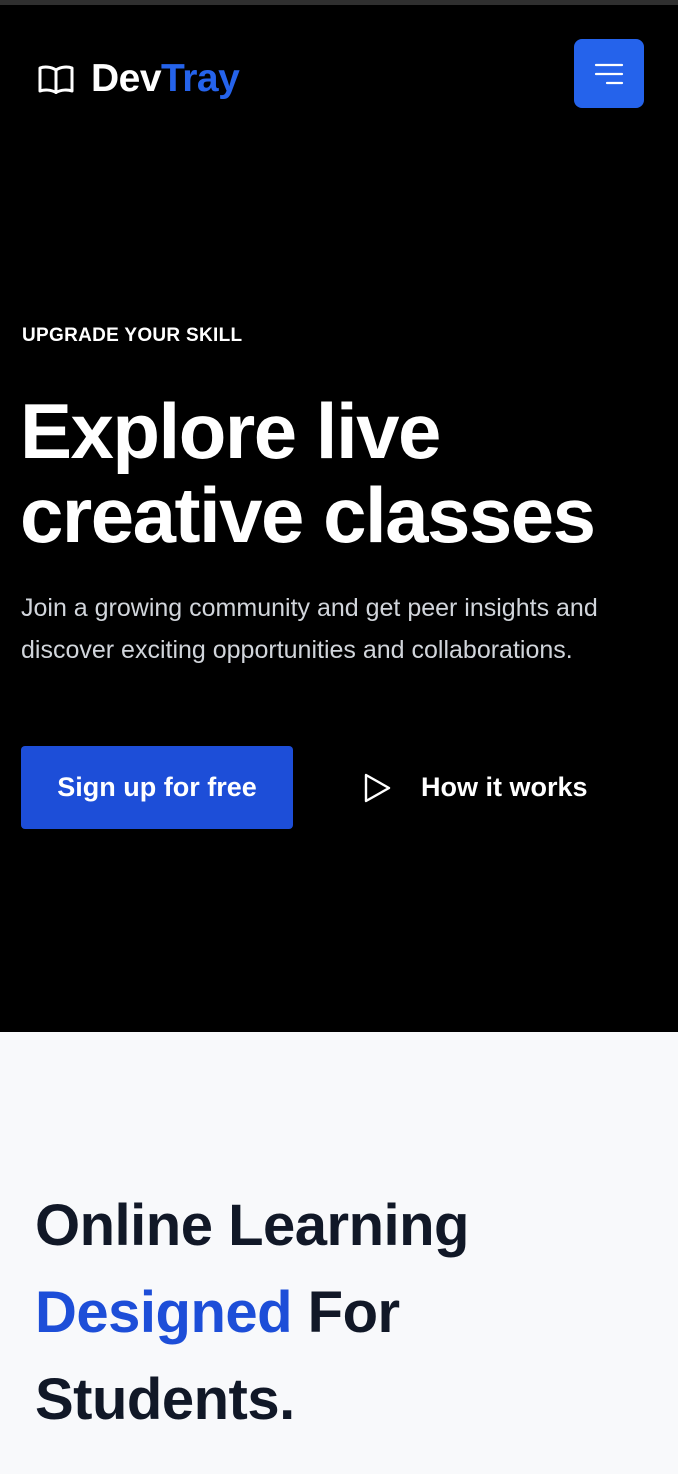 The width and height of the screenshot is (678, 1474). I want to click on brand-logo-link: DevTray, so click(139, 78).